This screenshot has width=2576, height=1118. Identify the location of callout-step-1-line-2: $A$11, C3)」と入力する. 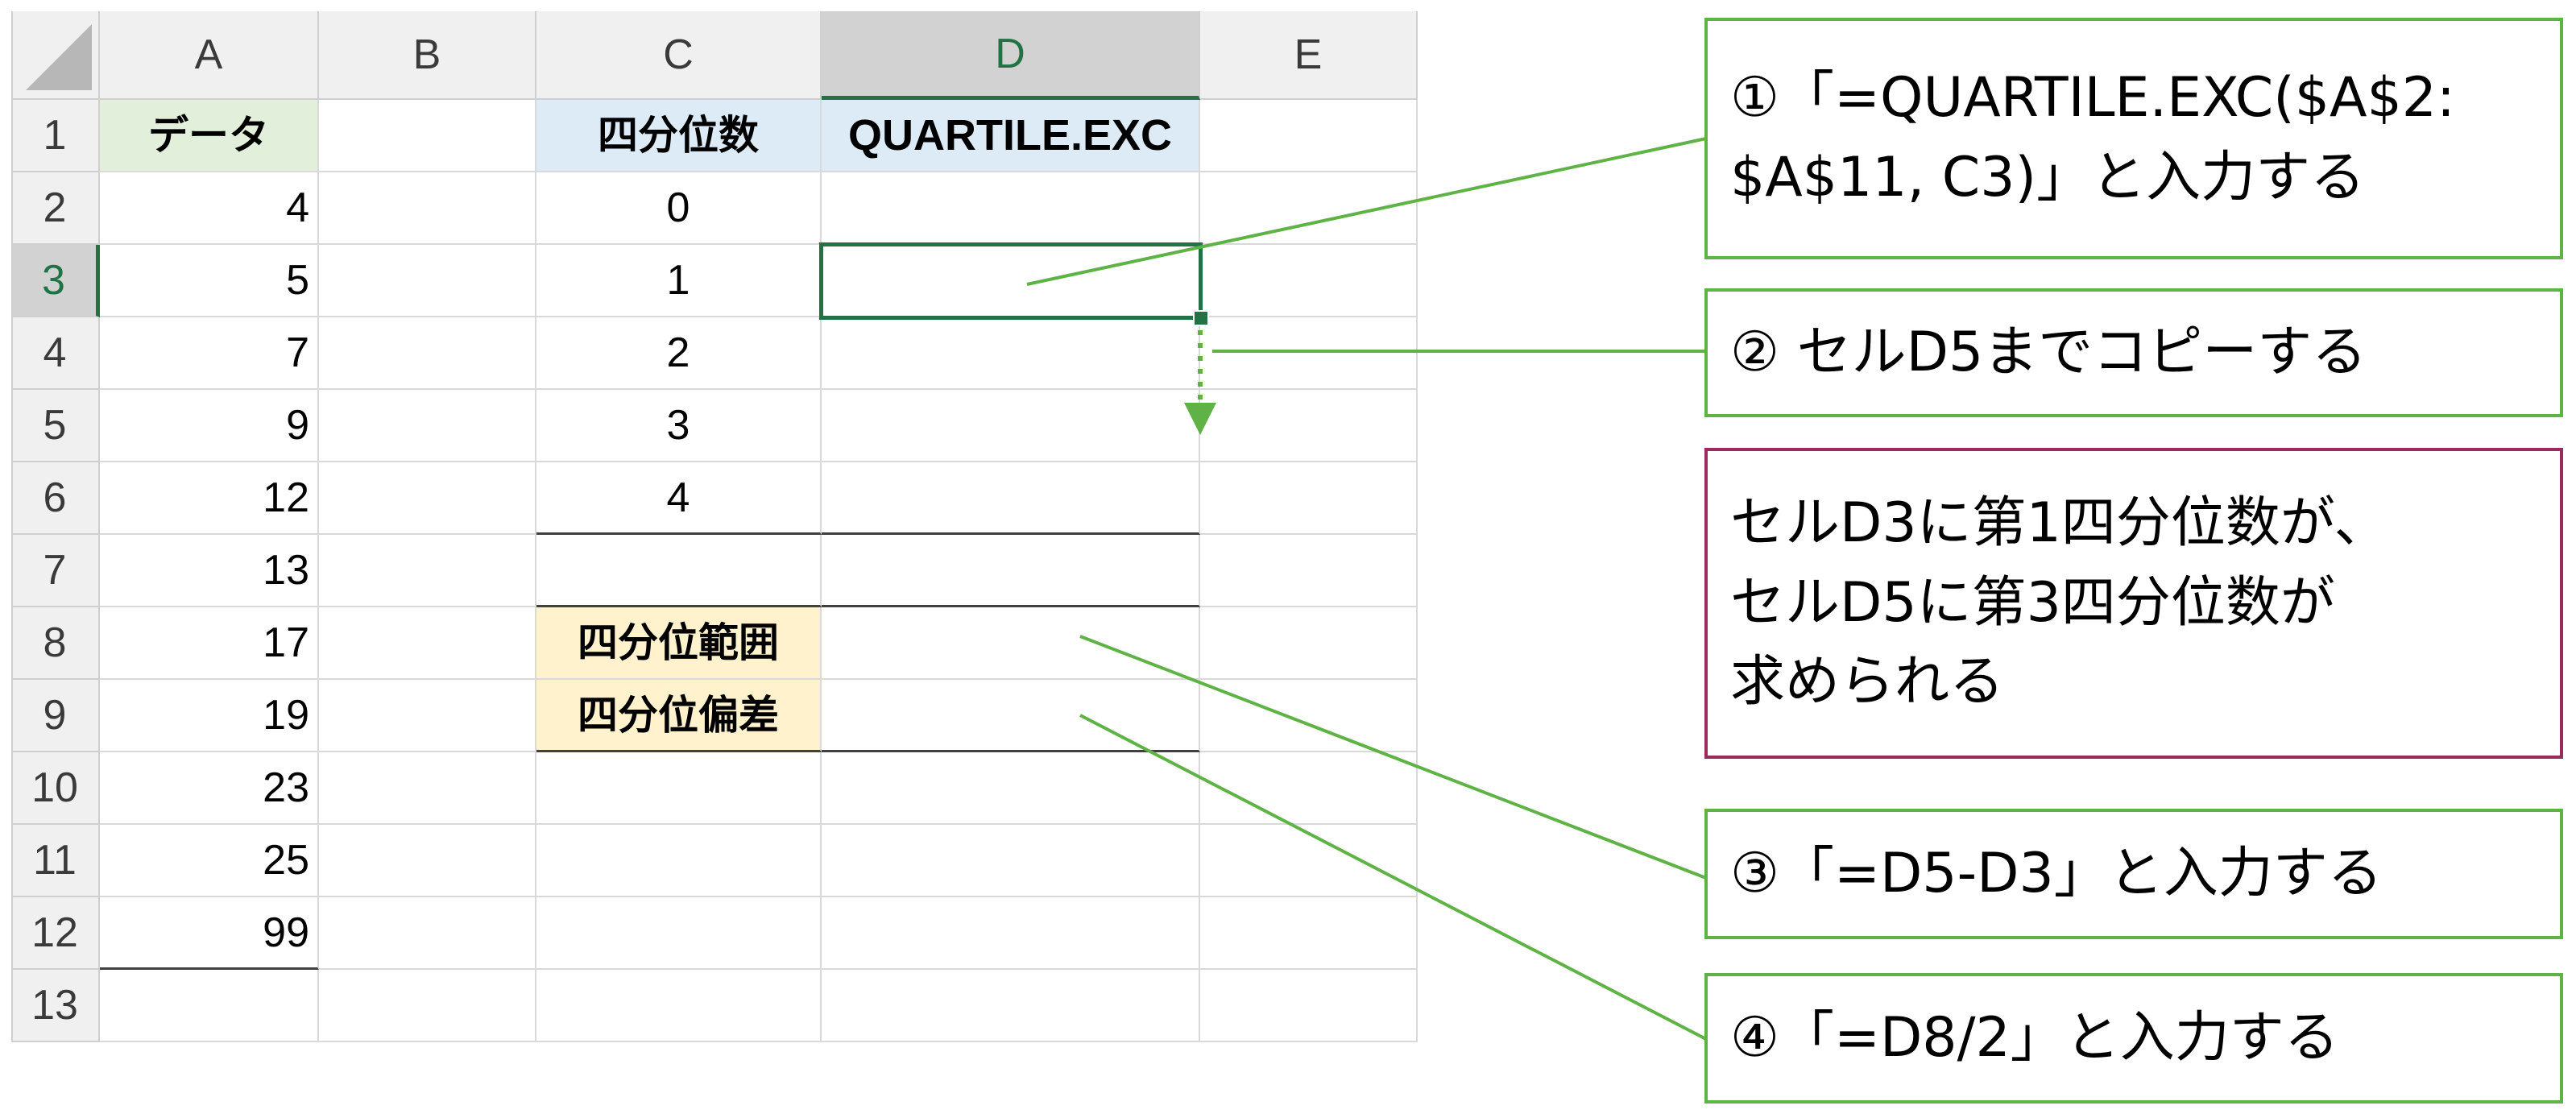
(2048, 177).